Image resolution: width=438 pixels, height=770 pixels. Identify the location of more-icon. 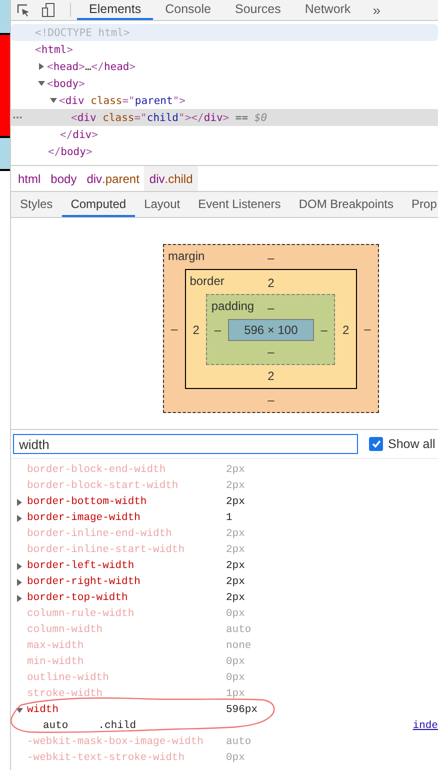
(17, 117).